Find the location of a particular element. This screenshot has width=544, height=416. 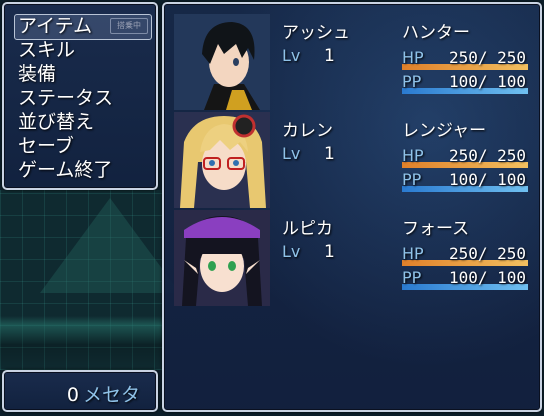

gold-window: 0 メセタ is located at coordinates (80, 391).